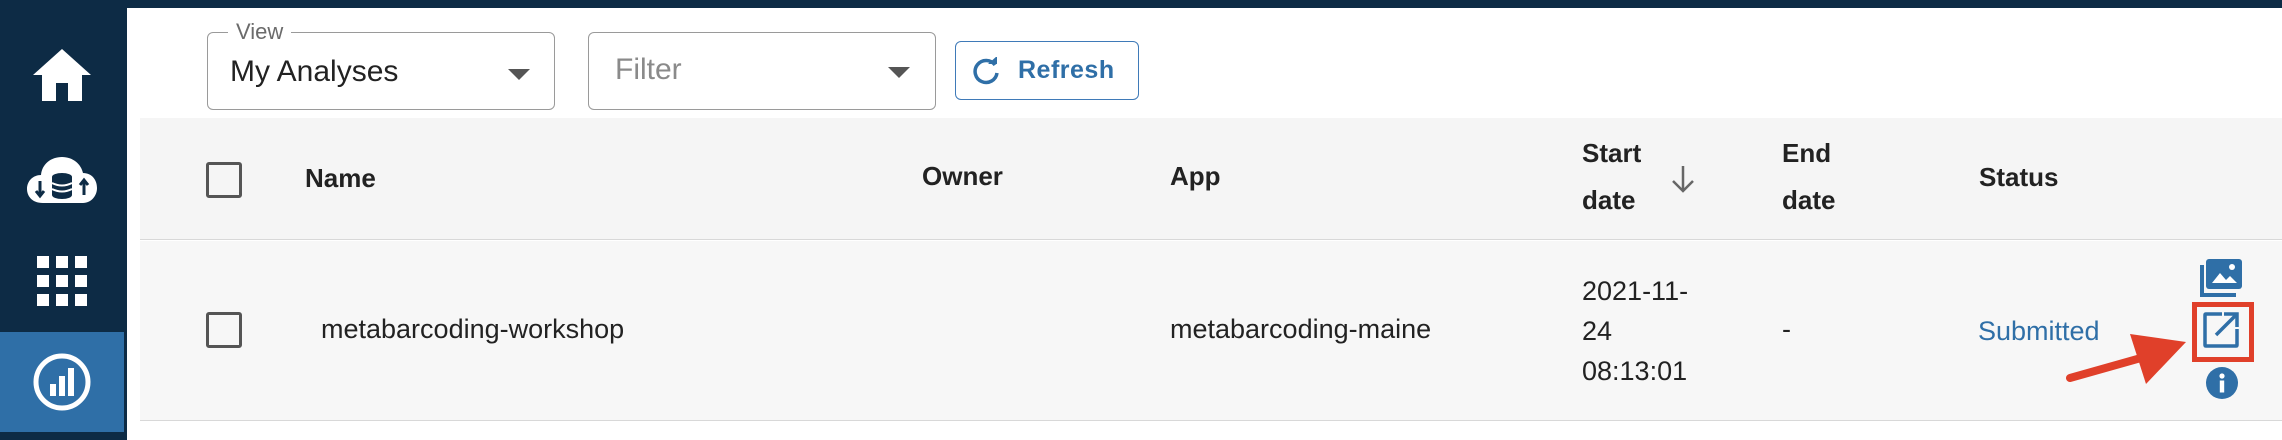 This screenshot has height=440, width=2282. Describe the element at coordinates (1635, 371) in the screenshot. I see `row-start-line3: 08:13:01` at that location.